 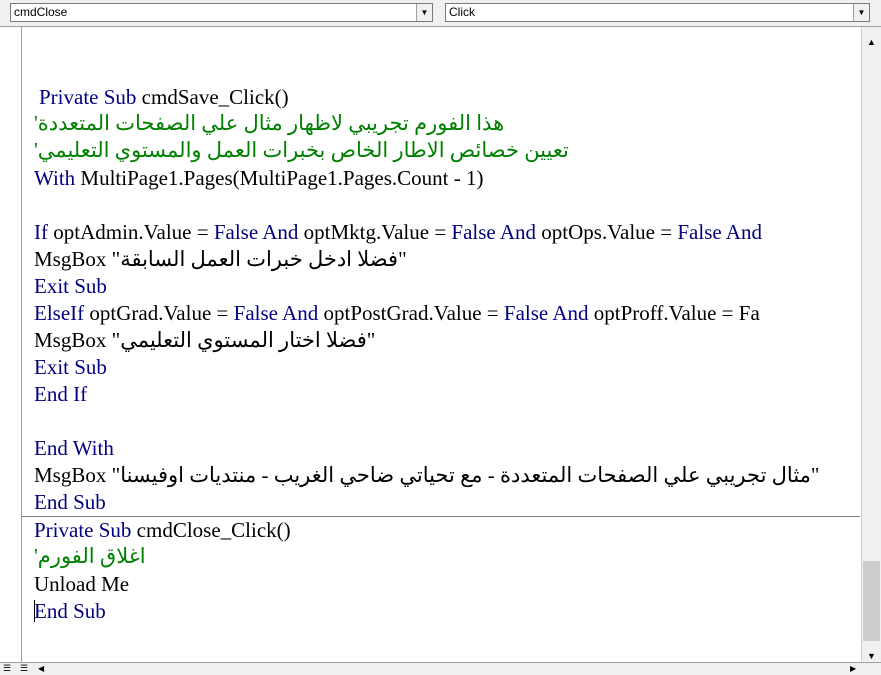 What do you see at coordinates (41, 668) in the screenshot?
I see `arrow-left-icon: ◀` at bounding box center [41, 668].